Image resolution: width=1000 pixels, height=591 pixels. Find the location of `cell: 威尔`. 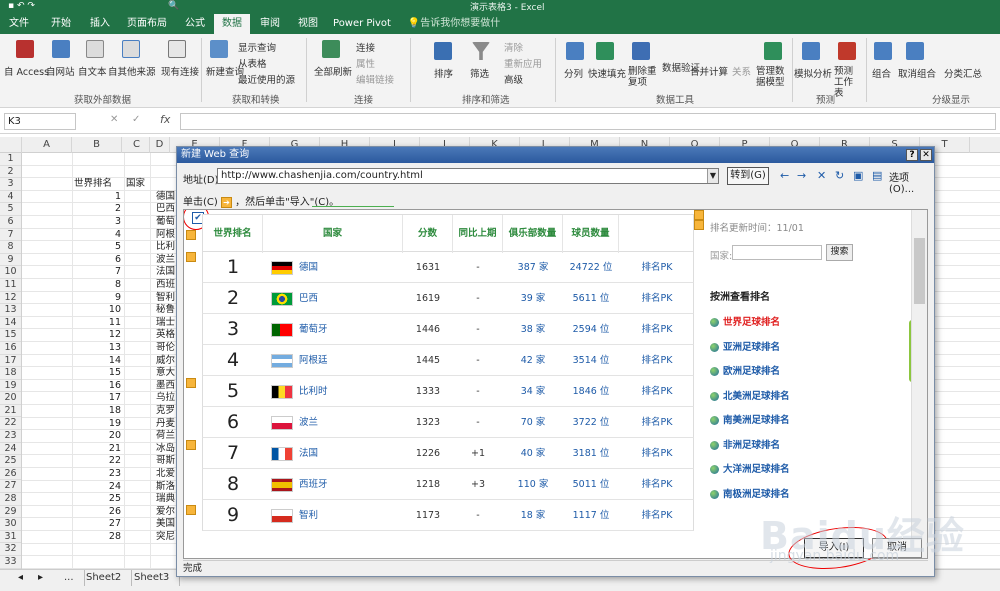

cell: 威尔 is located at coordinates (167, 361).